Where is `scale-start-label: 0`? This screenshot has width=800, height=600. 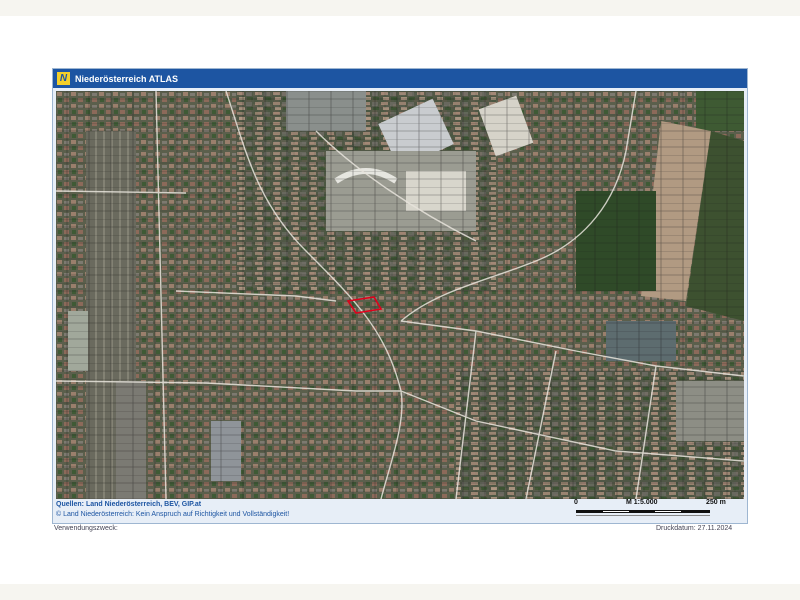 scale-start-label: 0 is located at coordinates (576, 502).